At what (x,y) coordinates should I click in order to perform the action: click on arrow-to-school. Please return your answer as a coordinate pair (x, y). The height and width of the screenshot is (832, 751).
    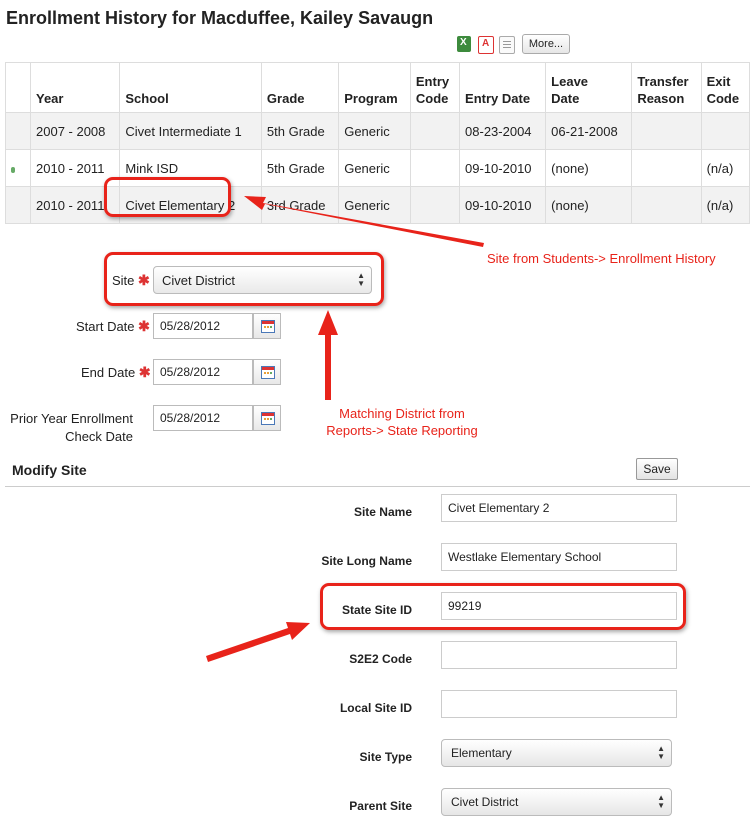
    Looking at the image, I should click on (364, 221).